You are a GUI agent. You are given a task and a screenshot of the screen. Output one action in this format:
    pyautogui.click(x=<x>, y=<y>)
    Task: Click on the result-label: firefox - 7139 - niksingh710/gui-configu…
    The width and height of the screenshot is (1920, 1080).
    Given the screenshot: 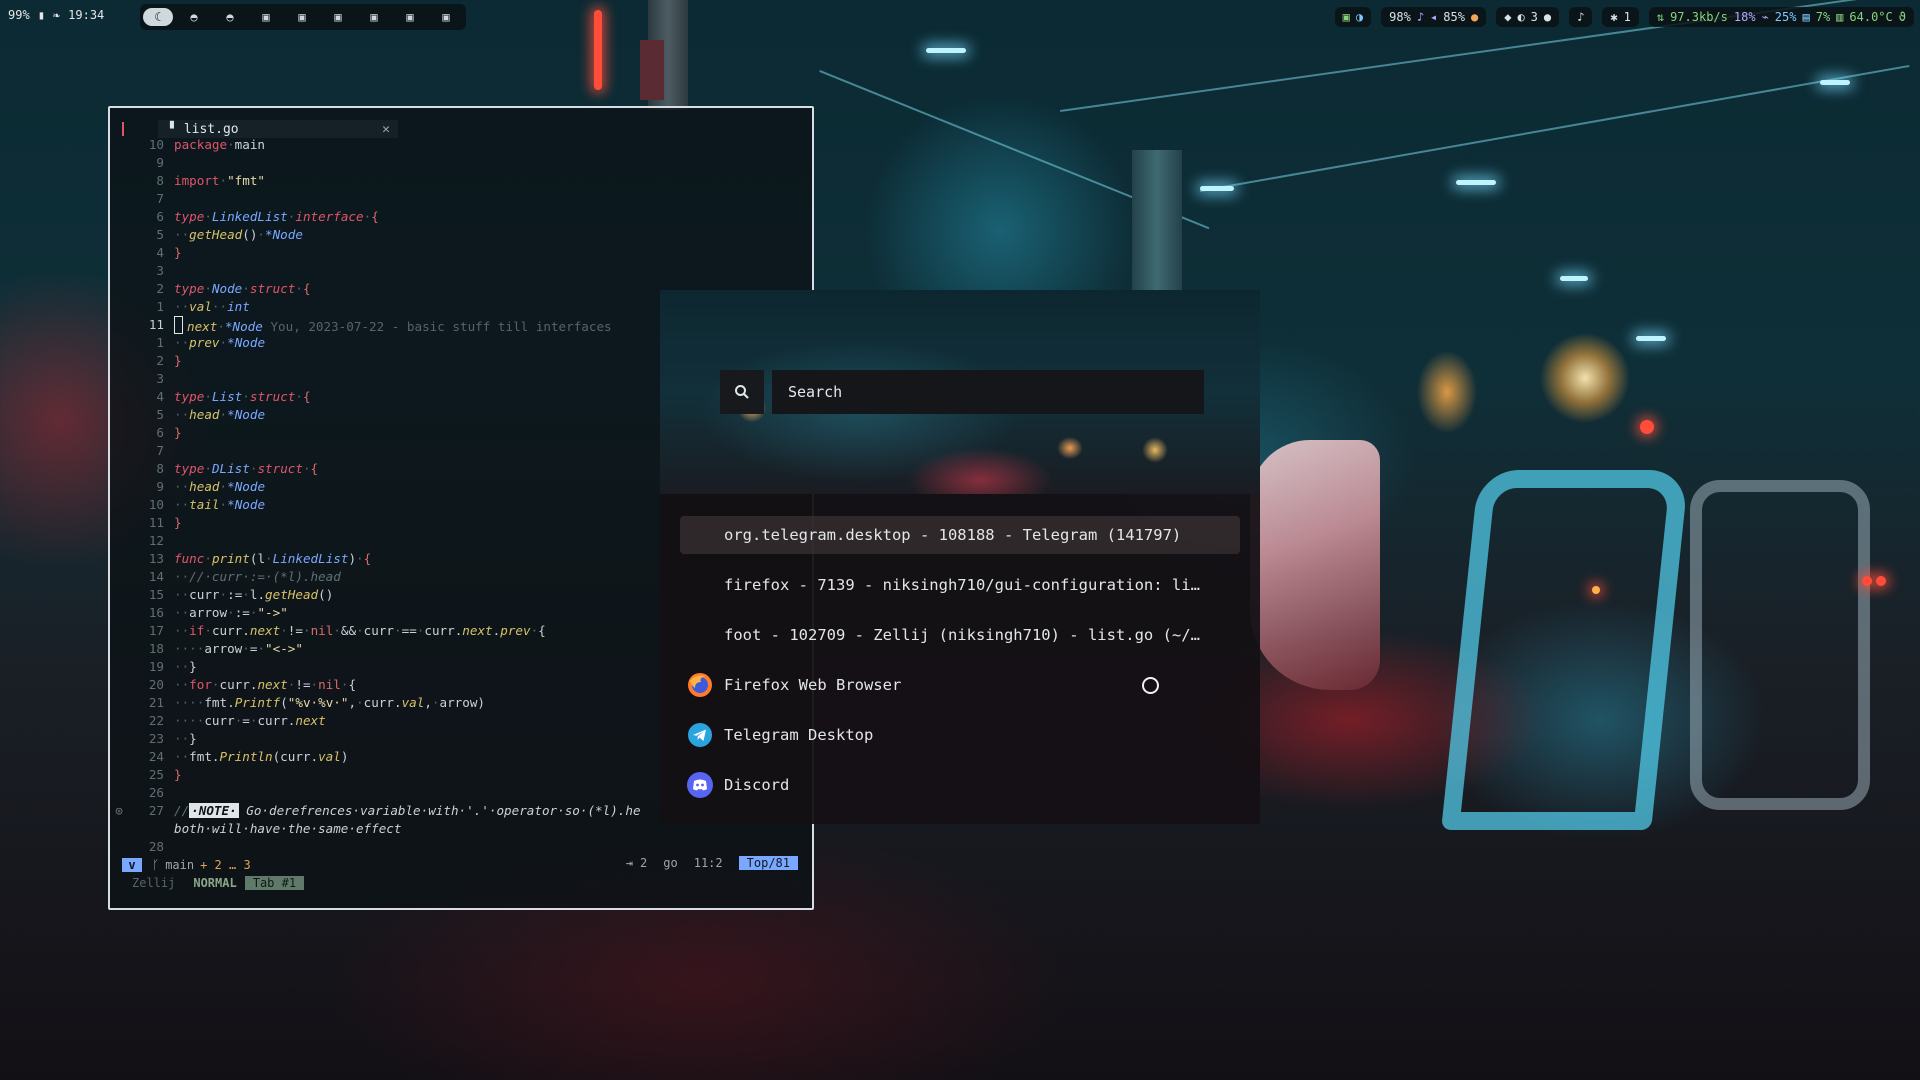 What is the action you would take?
    pyautogui.click(x=962, y=585)
    